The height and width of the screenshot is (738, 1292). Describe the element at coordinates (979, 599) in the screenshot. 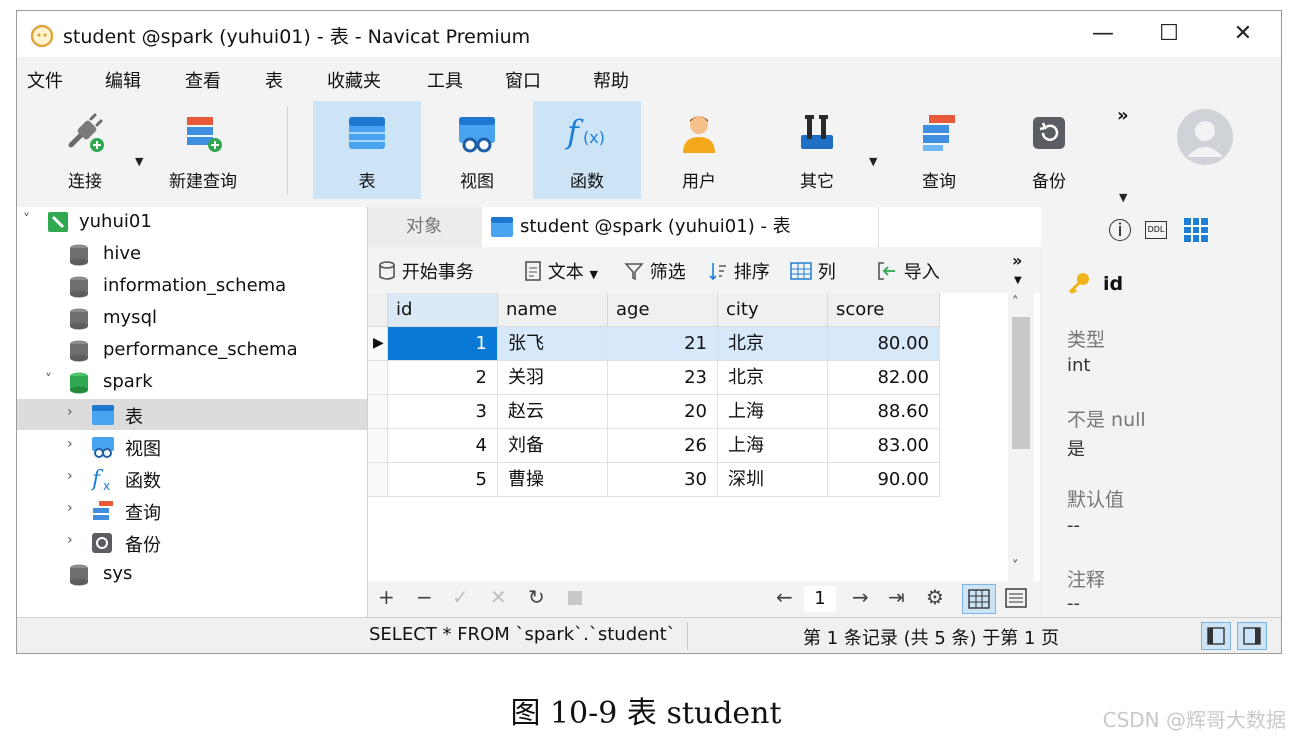

I see `grid-view-button` at that location.